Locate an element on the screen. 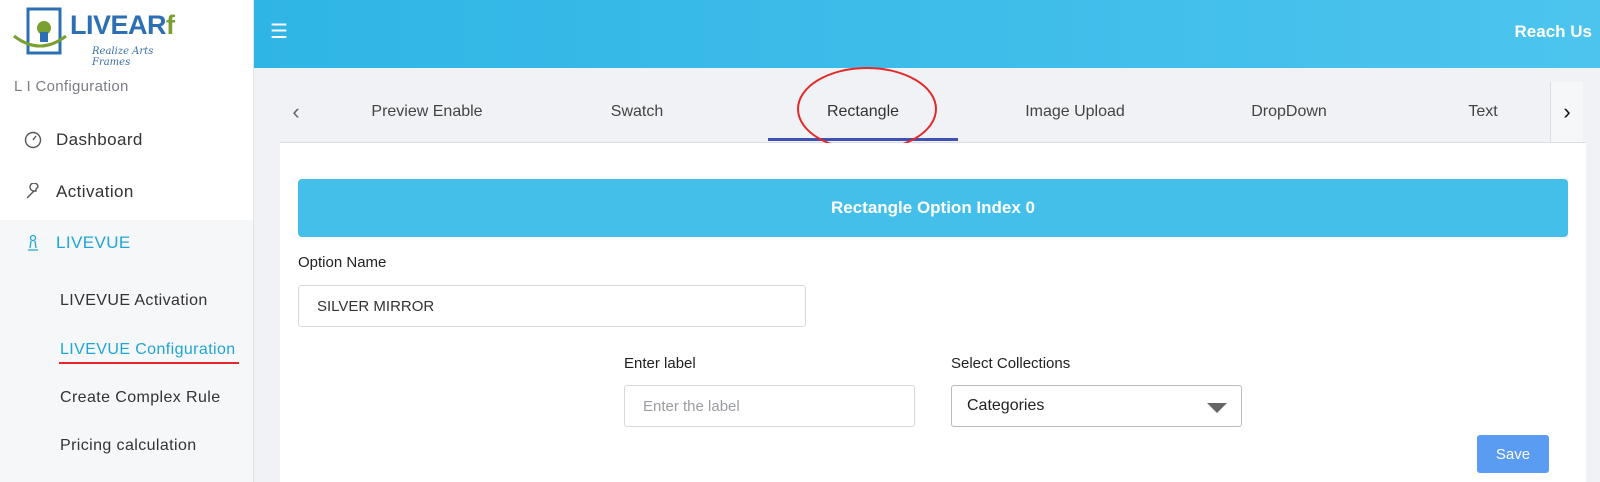  wrench-icon is located at coordinates (33, 192).